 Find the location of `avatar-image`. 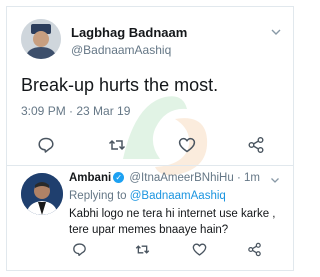

avatar-image is located at coordinates (41, 39).